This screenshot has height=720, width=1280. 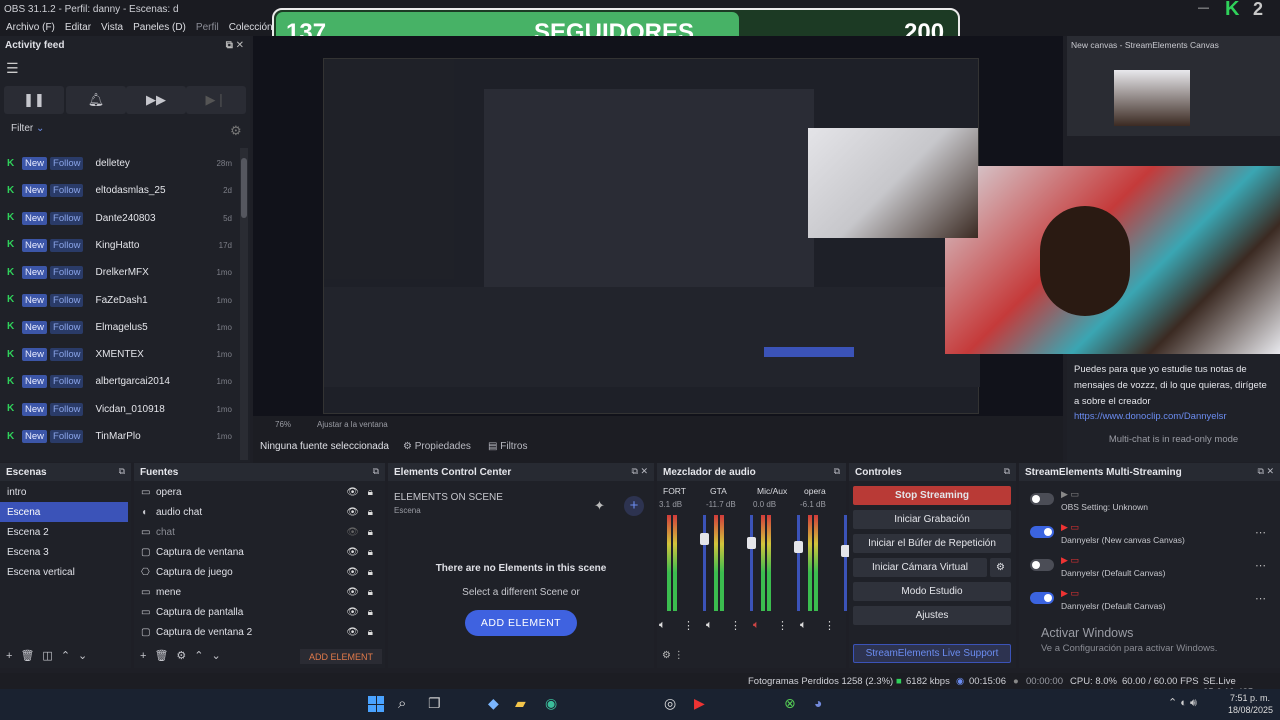 I want to click on scene-item: intro, so click(x=65, y=492).